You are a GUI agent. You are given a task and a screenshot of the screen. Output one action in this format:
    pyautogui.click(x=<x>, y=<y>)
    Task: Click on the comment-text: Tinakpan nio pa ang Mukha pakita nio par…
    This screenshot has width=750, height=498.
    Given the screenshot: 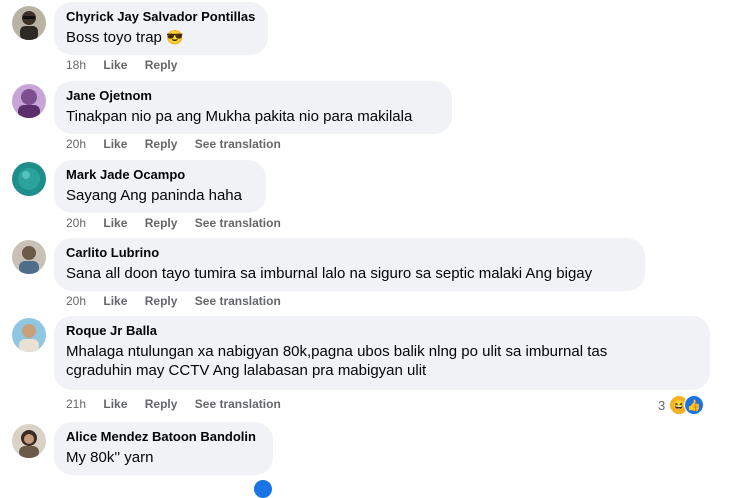 What is the action you would take?
    pyautogui.click(x=239, y=116)
    